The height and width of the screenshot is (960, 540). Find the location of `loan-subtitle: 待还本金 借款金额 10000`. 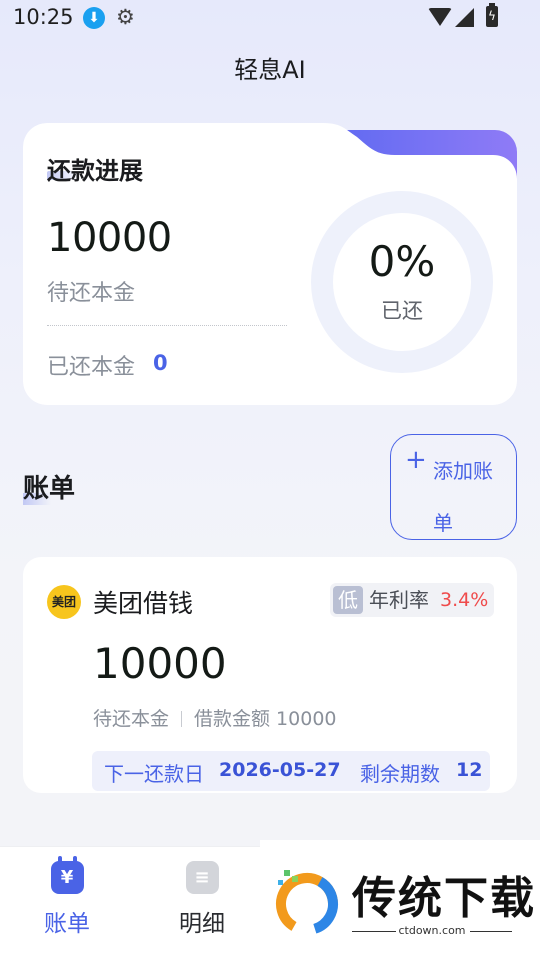

loan-subtitle: 待还本金 借款金额 10000 is located at coordinates (215, 717).